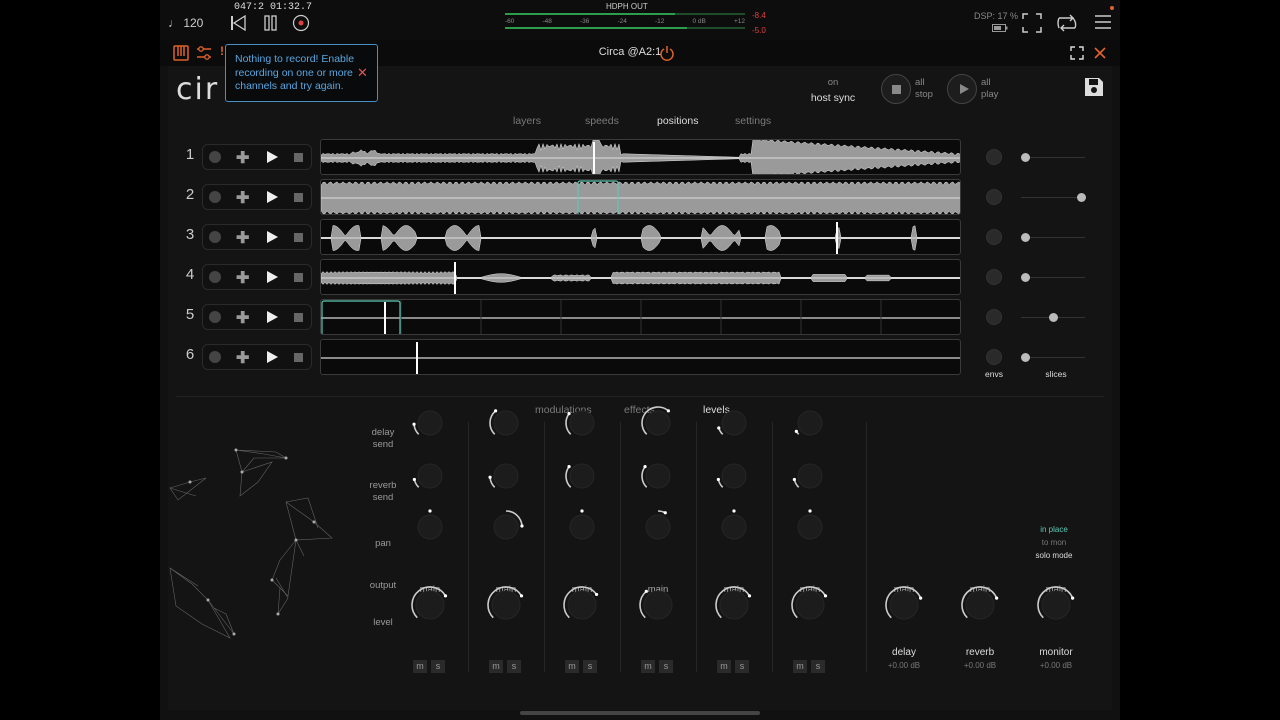  What do you see at coordinates (667, 53) in the screenshot?
I see `power-icon` at bounding box center [667, 53].